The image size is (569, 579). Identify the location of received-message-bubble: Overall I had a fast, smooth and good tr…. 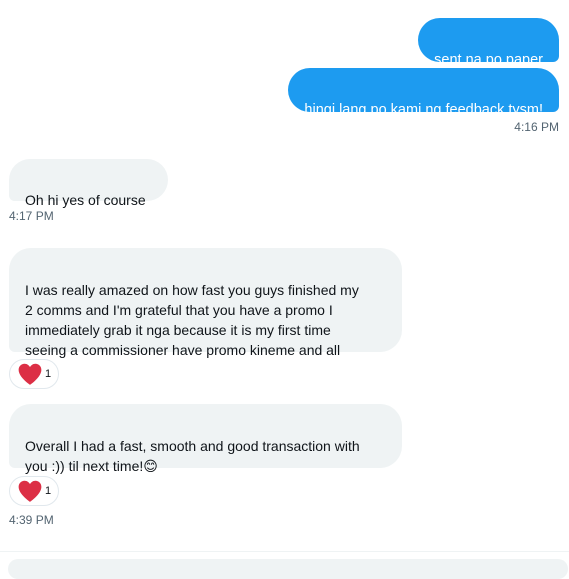
(205, 439).